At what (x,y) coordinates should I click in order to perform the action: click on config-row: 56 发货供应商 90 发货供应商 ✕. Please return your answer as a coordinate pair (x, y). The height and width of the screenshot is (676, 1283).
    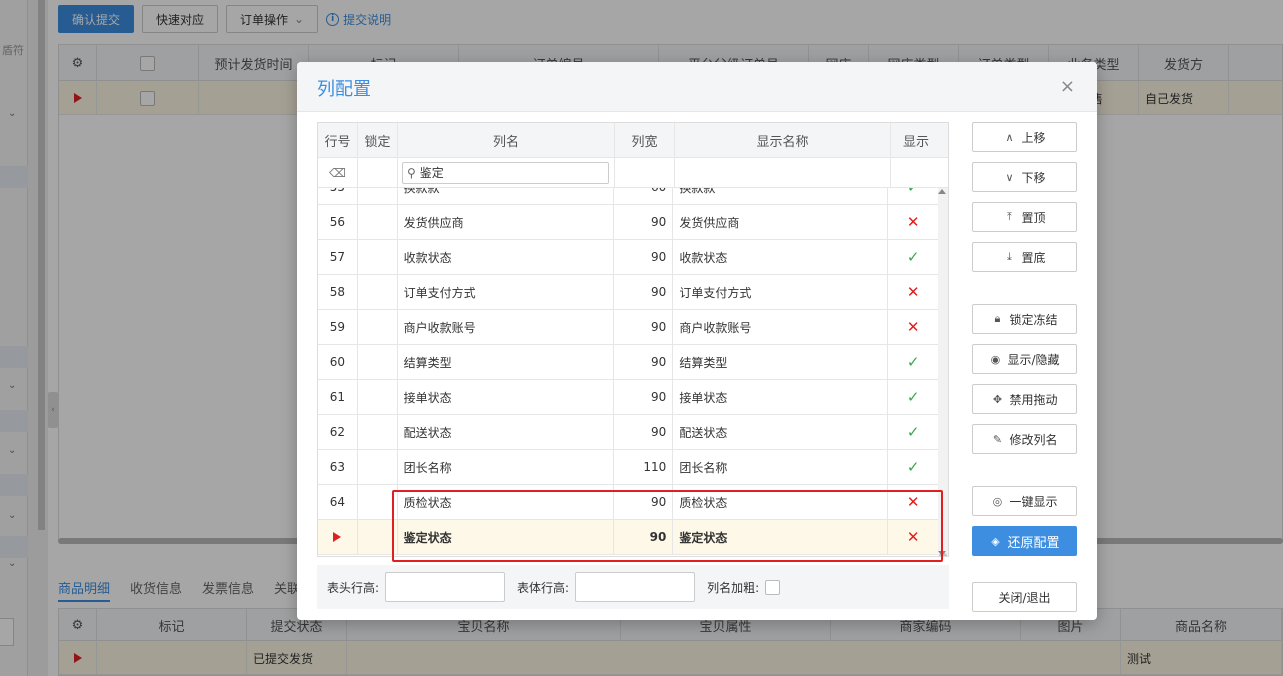
    Looking at the image, I should click on (628, 222).